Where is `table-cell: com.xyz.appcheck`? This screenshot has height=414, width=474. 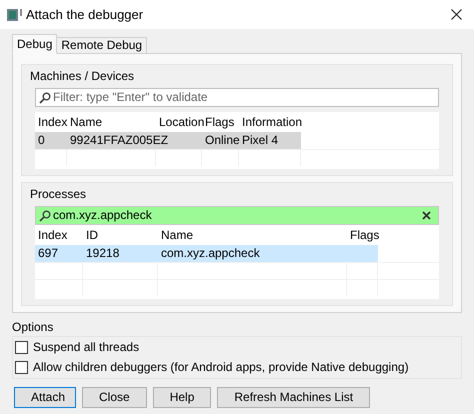
table-cell: com.xyz.appcheck is located at coordinates (210, 253).